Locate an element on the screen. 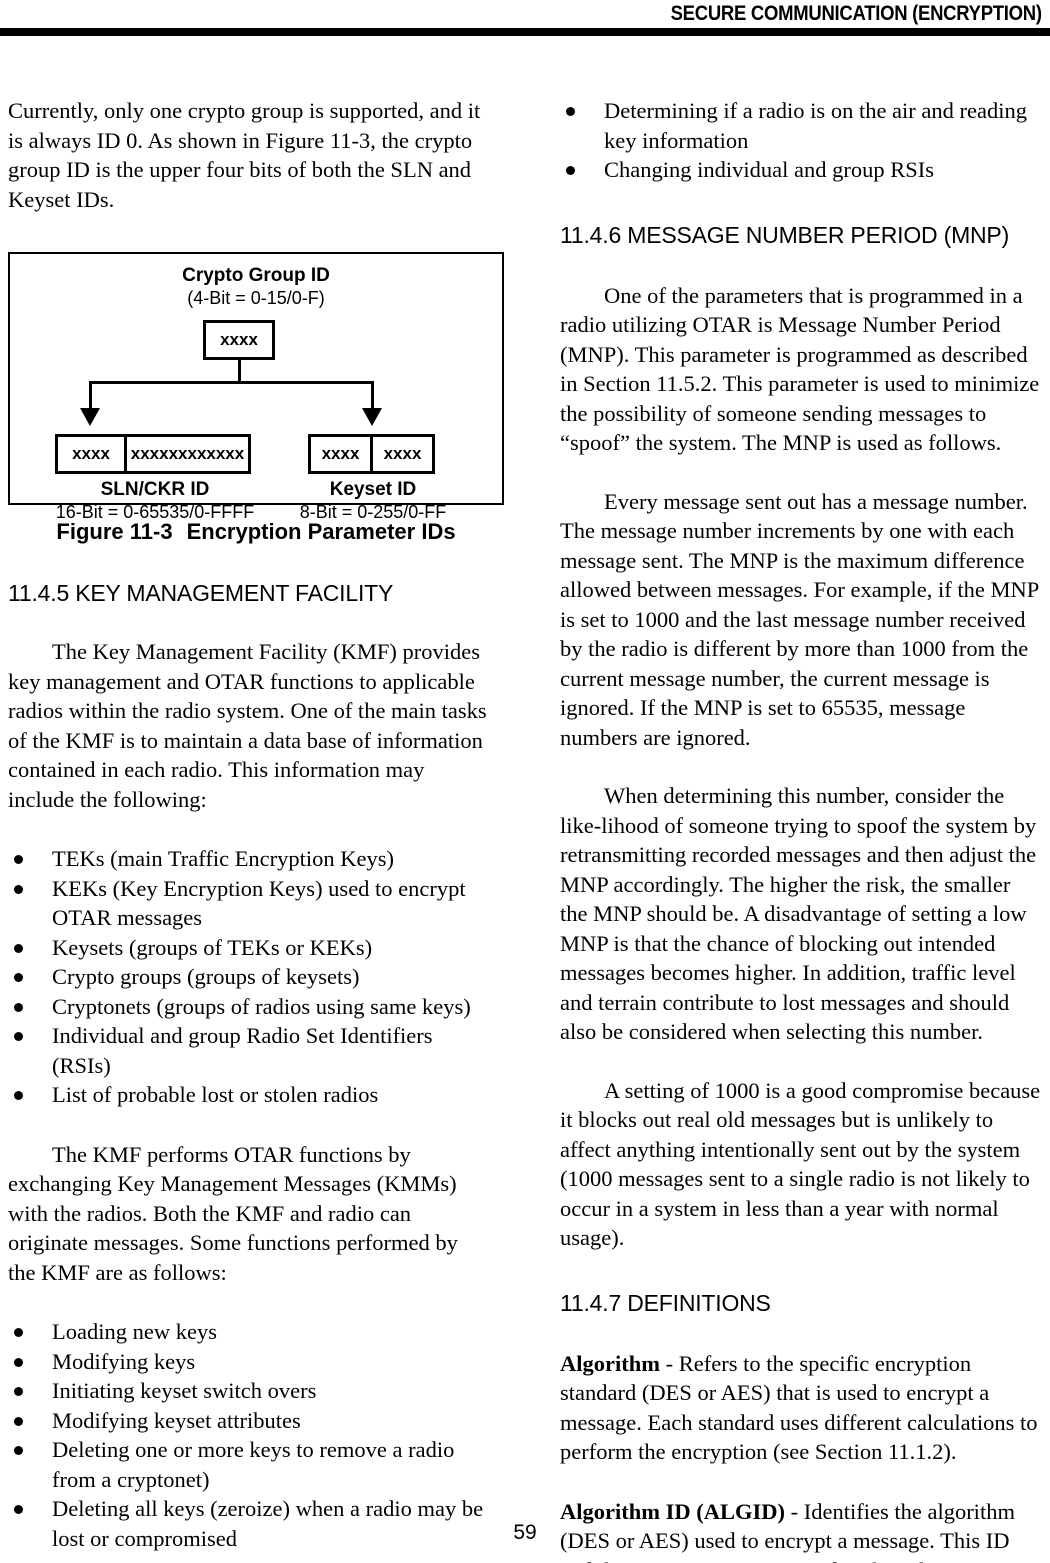 This screenshot has height=1563, width=1050. arrowhead-right-icon is located at coordinates (372, 417).